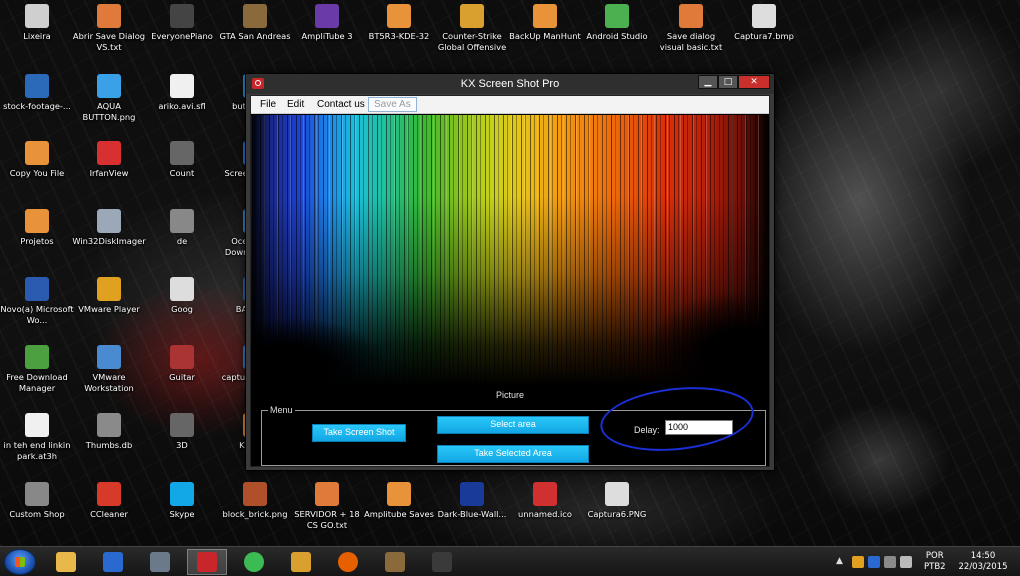 The width and height of the screenshot is (1020, 576). Describe the element at coordinates (513, 454) in the screenshot. I see `take-selected-area-button: Take Selected Area` at that location.